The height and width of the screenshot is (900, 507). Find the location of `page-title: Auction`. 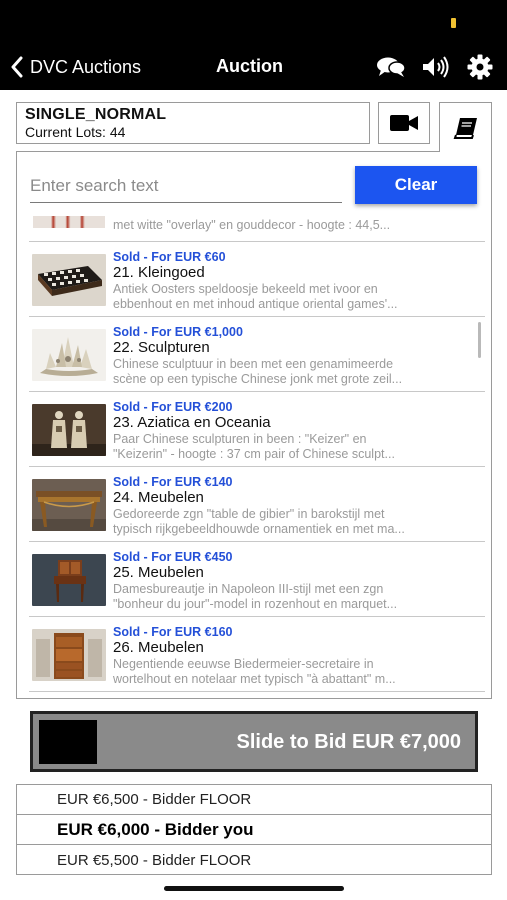

page-title: Auction is located at coordinates (249, 66).